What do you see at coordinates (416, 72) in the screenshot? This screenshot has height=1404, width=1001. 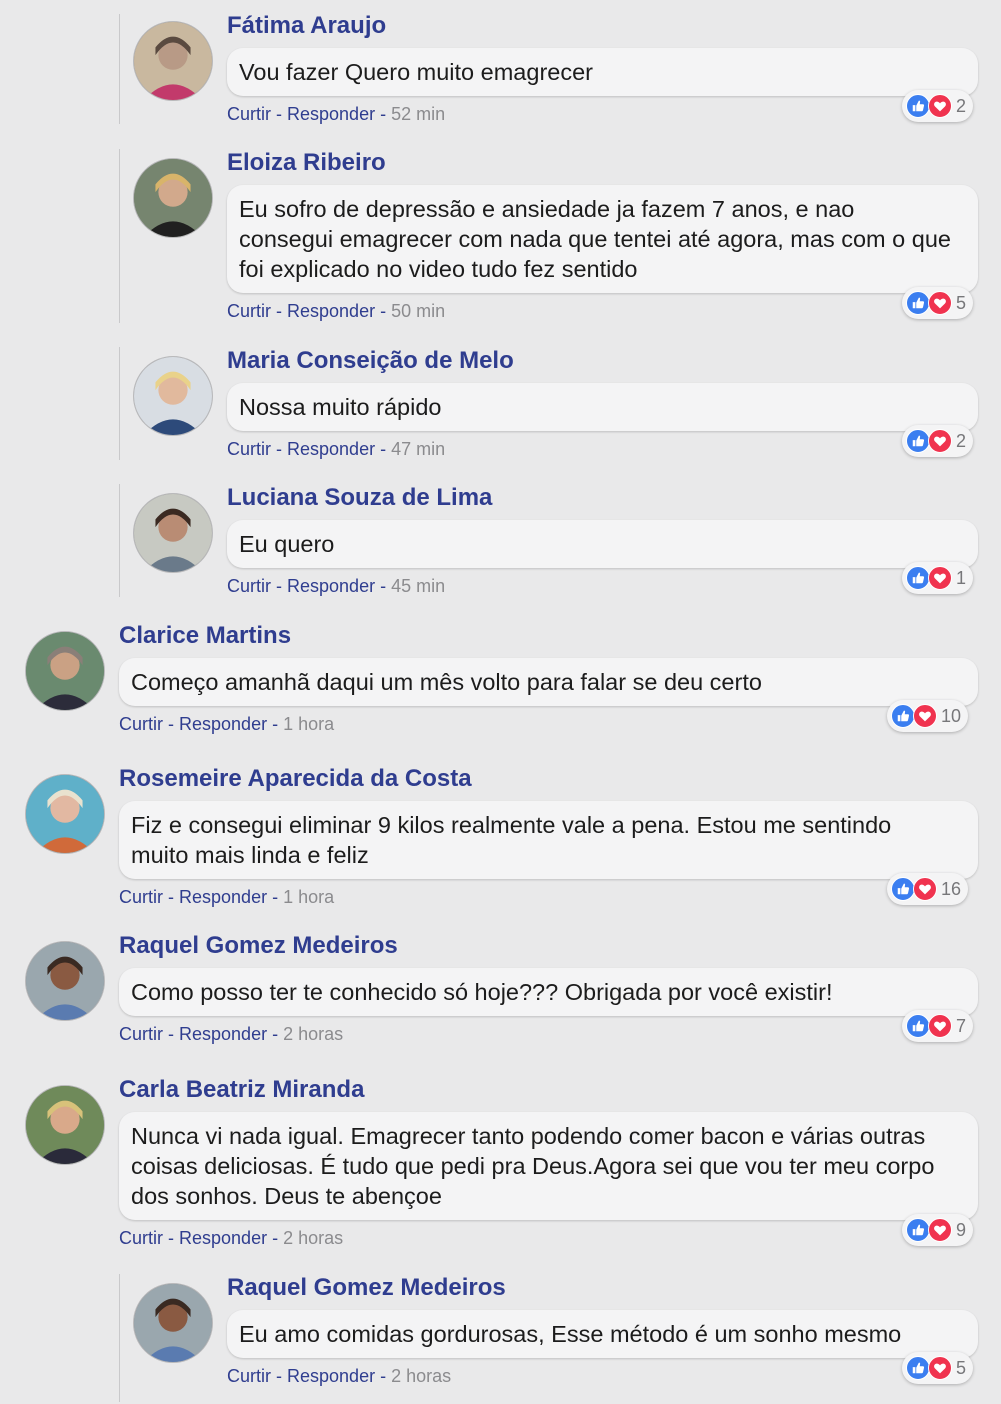 I see `comment-text: Vou fazer Quero muito emagrecer` at bounding box center [416, 72].